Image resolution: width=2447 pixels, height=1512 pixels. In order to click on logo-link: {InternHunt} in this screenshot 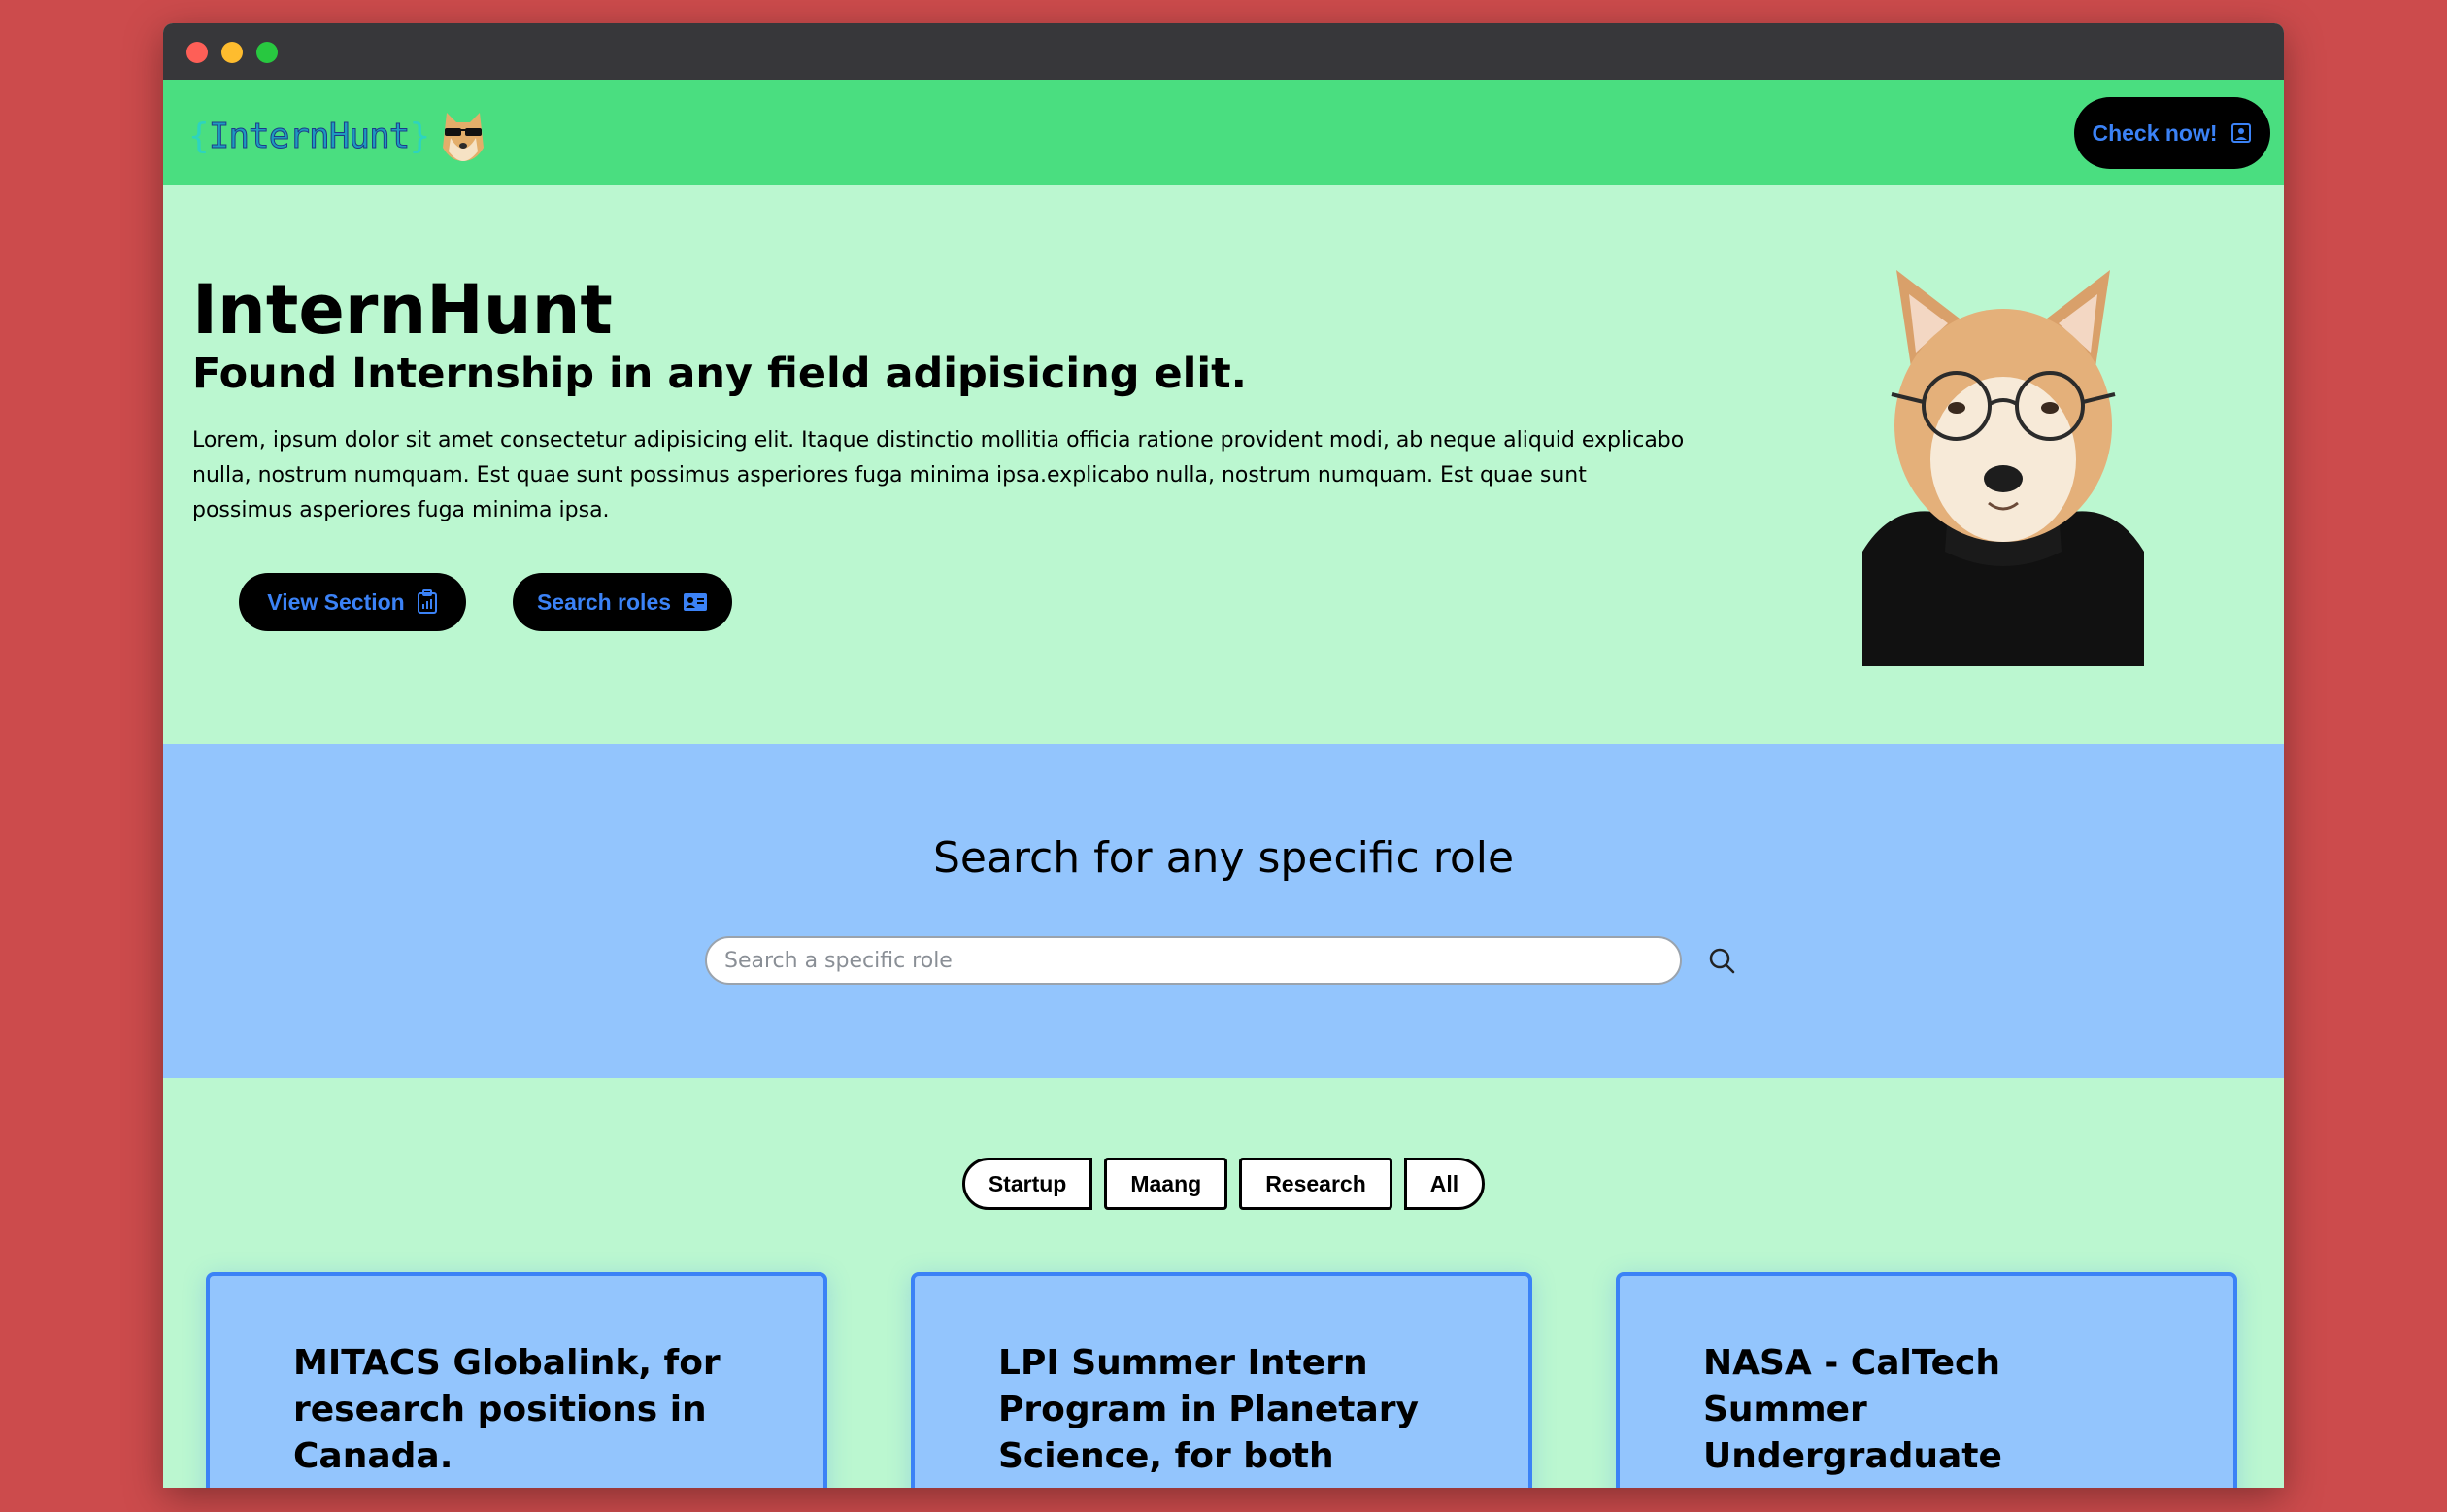, I will do `click(339, 136)`.